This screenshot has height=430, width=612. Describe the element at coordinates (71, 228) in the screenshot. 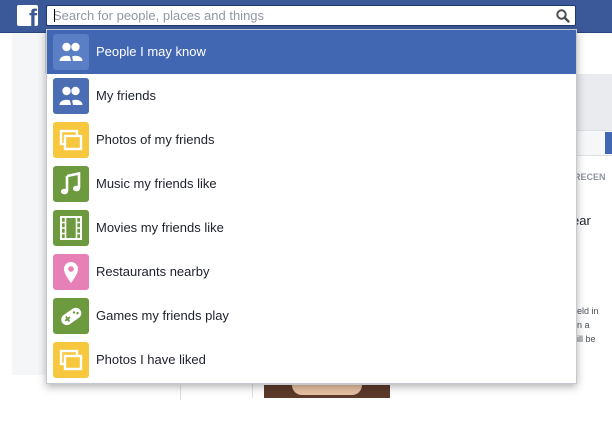

I see `film-icon` at that location.